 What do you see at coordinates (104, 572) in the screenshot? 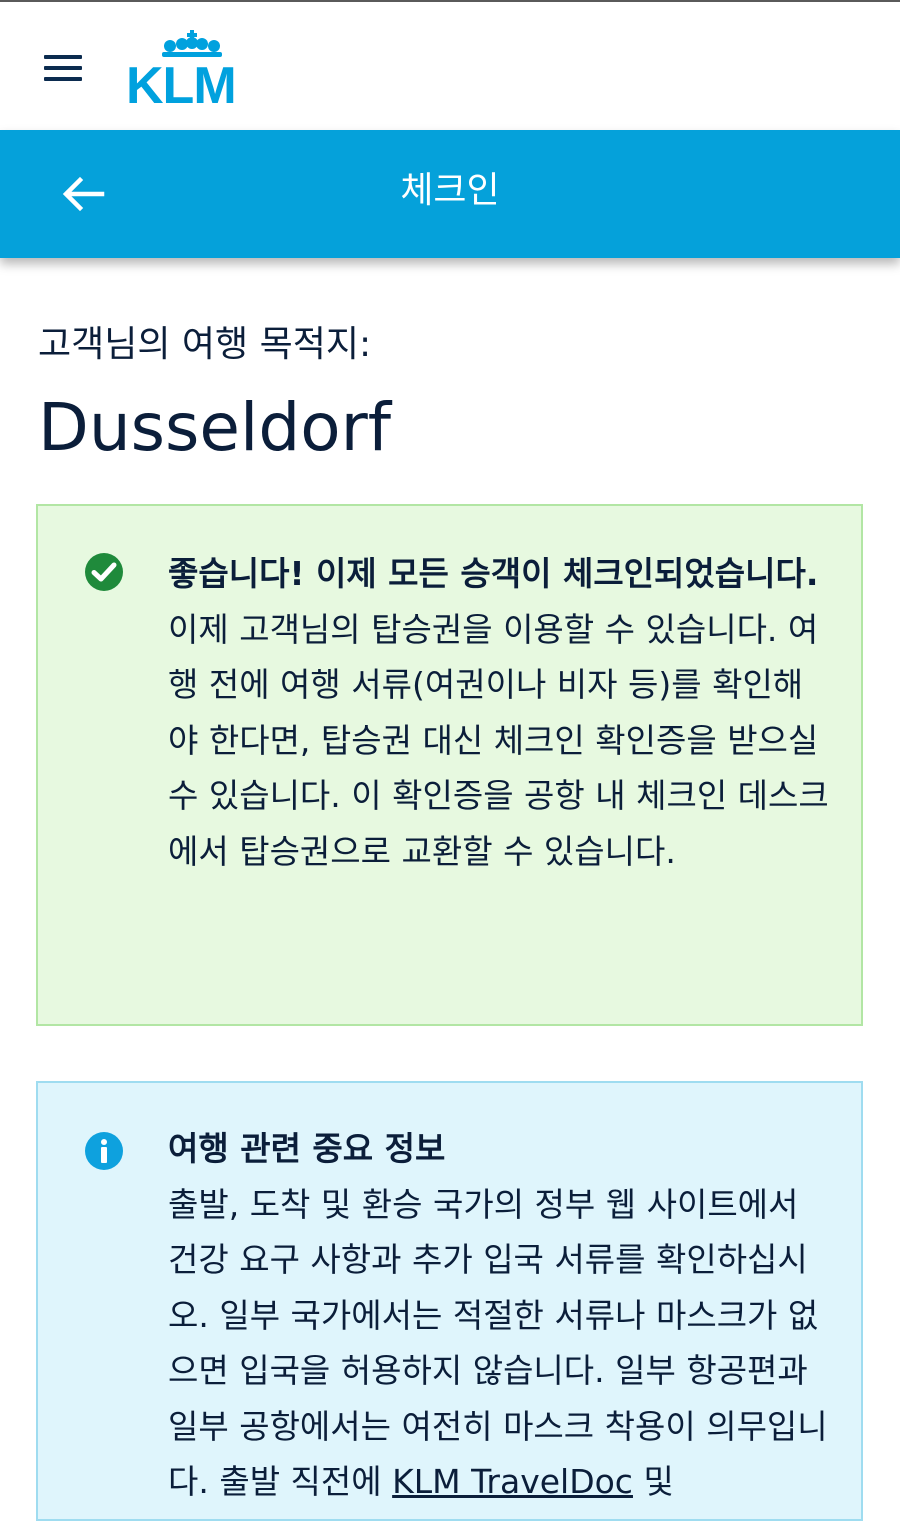
I see `check-circle-icon` at bounding box center [104, 572].